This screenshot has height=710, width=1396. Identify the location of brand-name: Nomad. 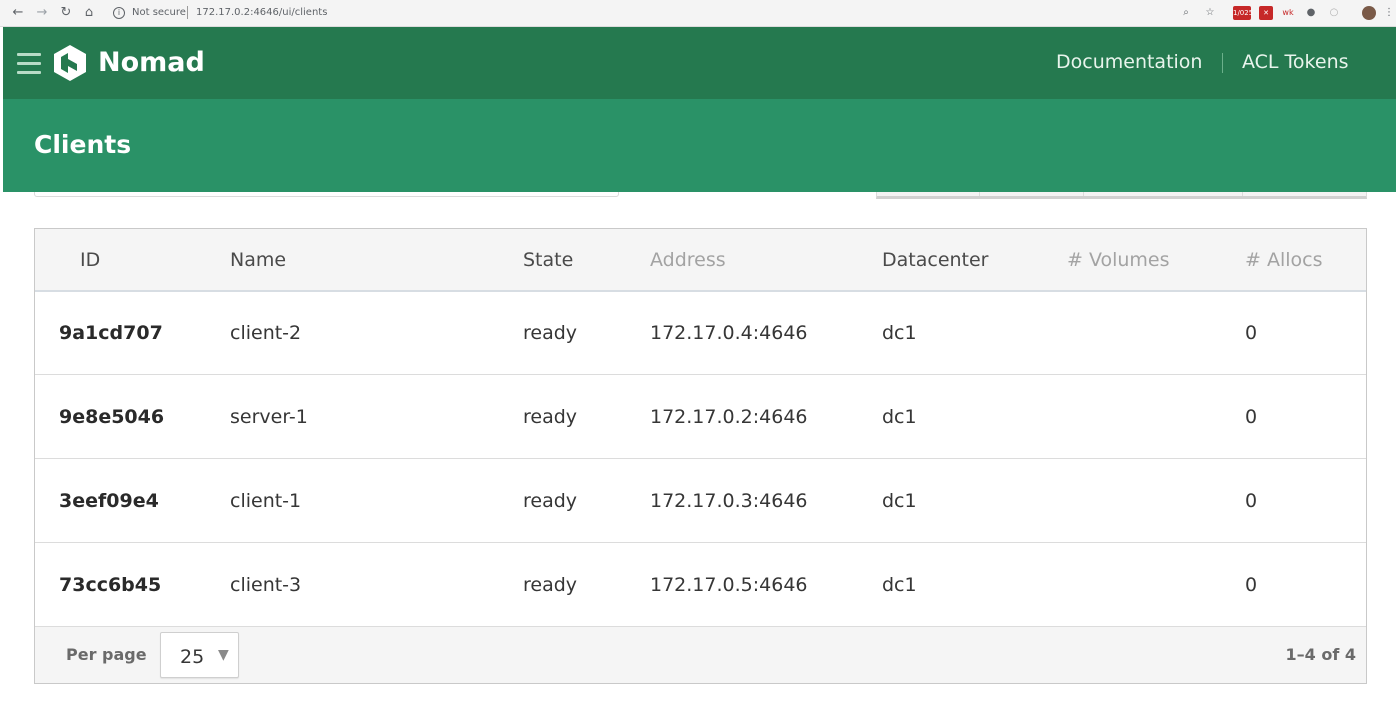
(151, 62).